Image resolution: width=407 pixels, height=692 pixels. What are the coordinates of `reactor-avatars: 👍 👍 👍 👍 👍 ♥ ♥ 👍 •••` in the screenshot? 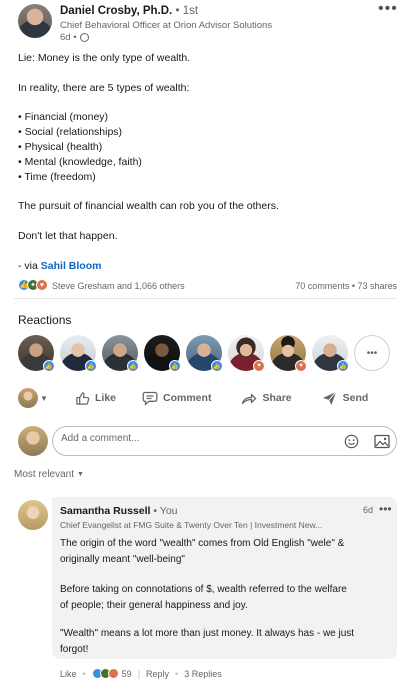 It's located at (204, 353).